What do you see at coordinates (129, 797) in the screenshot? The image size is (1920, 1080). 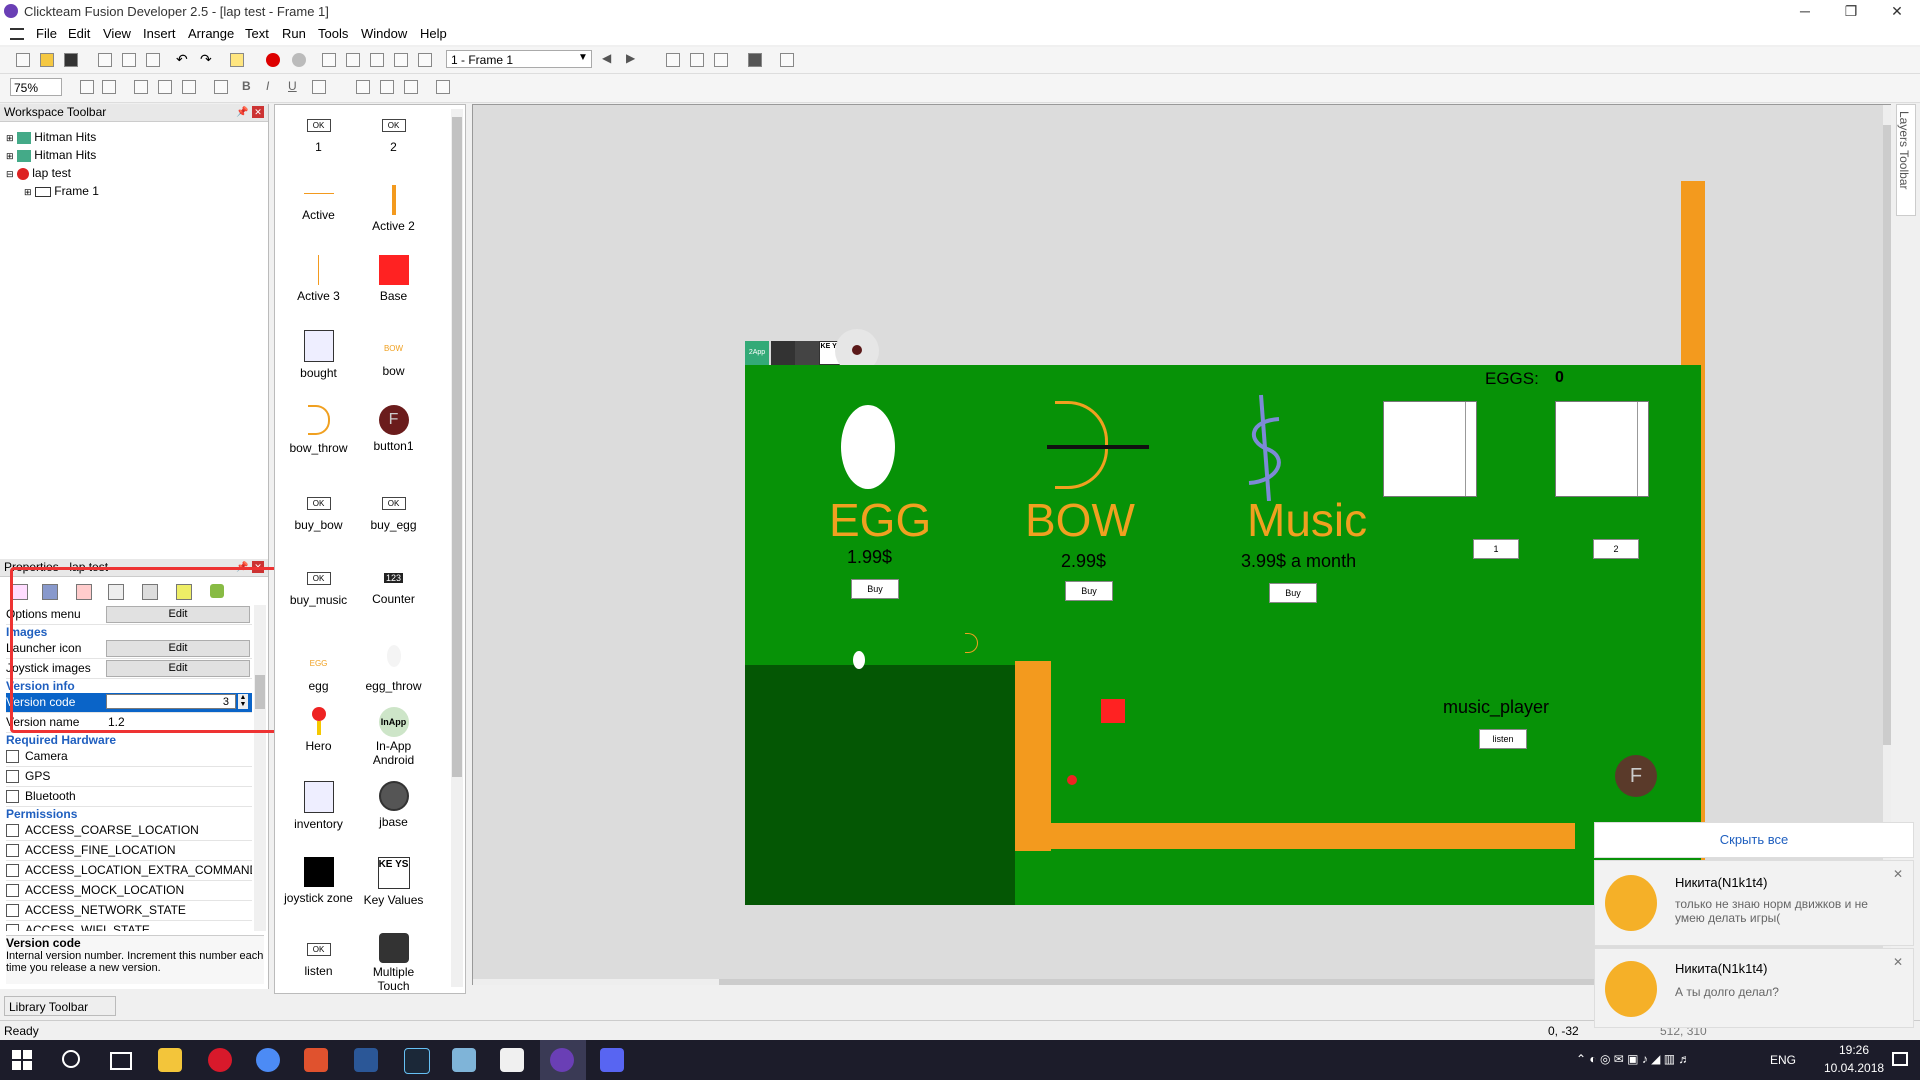 I see `prop-bluetooth: Bluetooth` at bounding box center [129, 797].